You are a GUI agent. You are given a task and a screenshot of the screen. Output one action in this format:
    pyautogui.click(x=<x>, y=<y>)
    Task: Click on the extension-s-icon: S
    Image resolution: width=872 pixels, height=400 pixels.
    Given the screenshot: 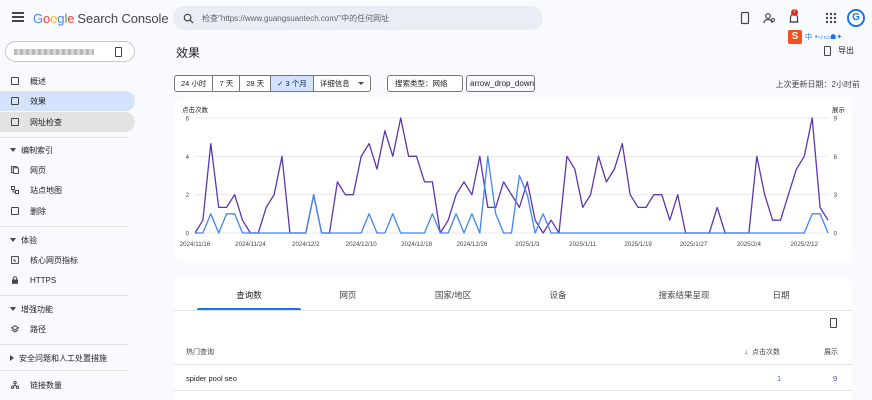 What is the action you would take?
    pyautogui.click(x=795, y=37)
    